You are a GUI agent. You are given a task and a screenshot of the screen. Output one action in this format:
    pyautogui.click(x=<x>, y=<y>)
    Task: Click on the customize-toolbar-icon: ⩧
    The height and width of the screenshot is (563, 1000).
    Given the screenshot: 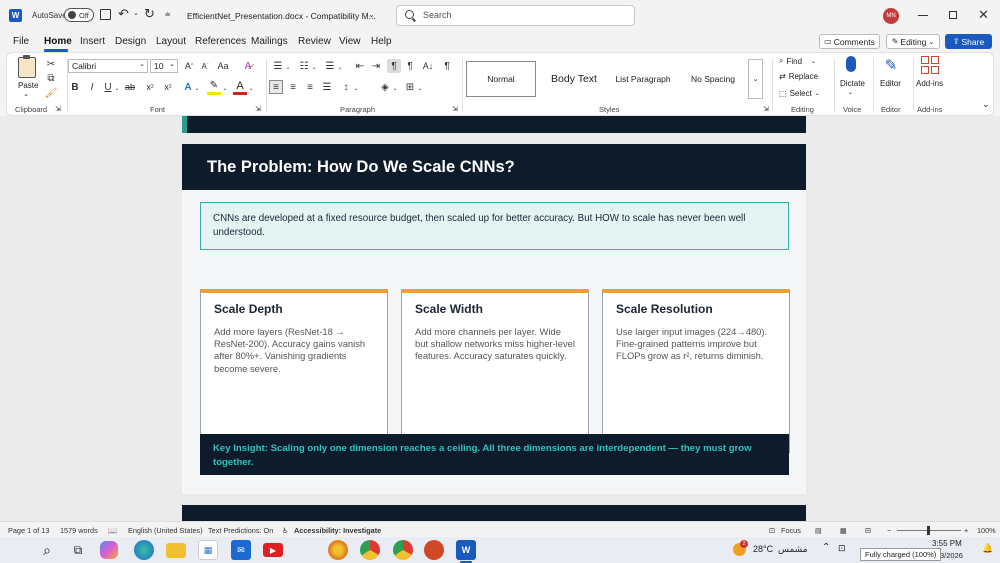 What is the action you would take?
    pyautogui.click(x=167, y=14)
    